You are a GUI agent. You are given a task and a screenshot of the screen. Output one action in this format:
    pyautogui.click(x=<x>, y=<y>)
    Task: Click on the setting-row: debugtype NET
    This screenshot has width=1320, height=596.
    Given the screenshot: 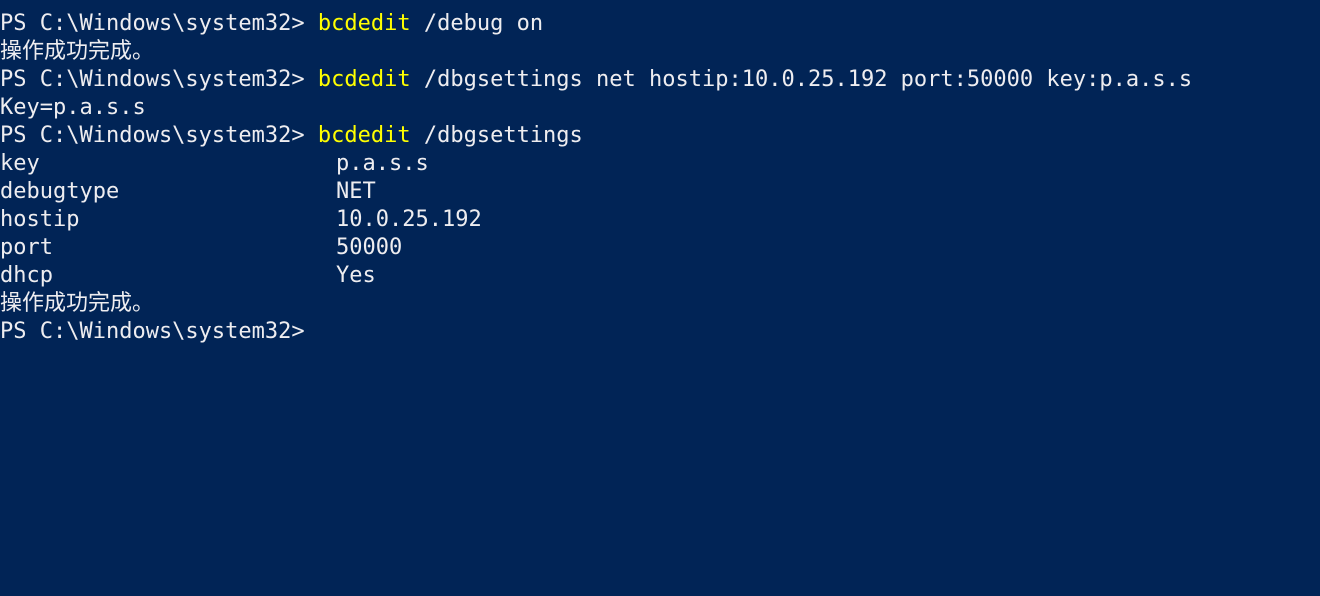 What is the action you would take?
    pyautogui.click(x=660, y=192)
    